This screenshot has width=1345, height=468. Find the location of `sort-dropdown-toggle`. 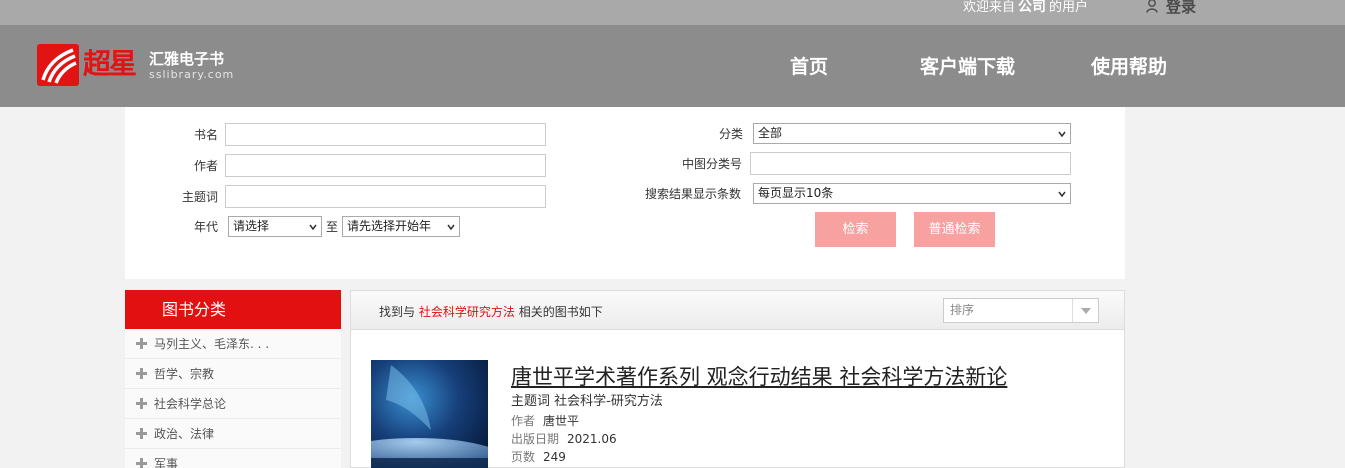

sort-dropdown-toggle is located at coordinates (1085, 310).